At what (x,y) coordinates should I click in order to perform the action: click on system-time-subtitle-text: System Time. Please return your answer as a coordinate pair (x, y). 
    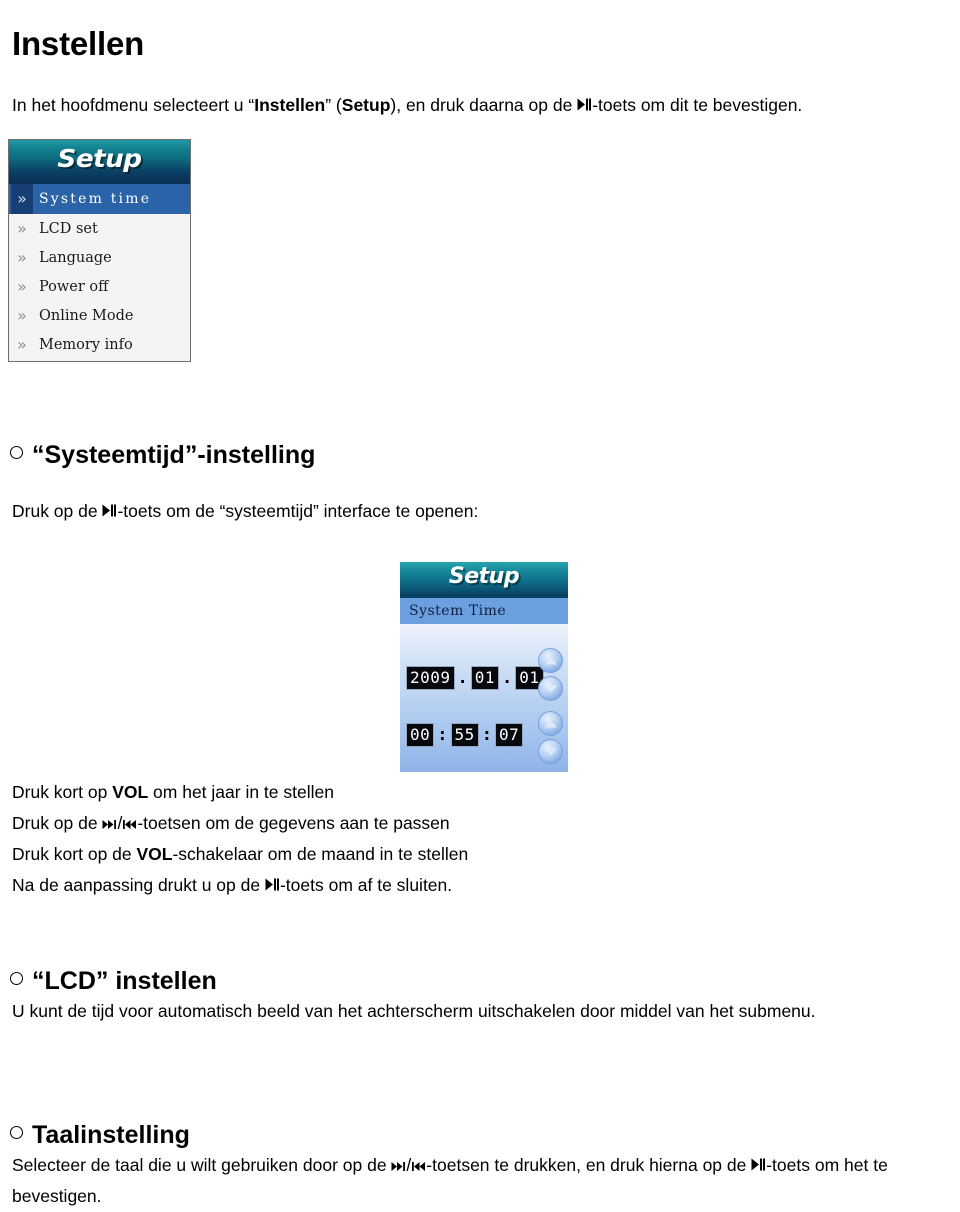
    Looking at the image, I should click on (458, 611).